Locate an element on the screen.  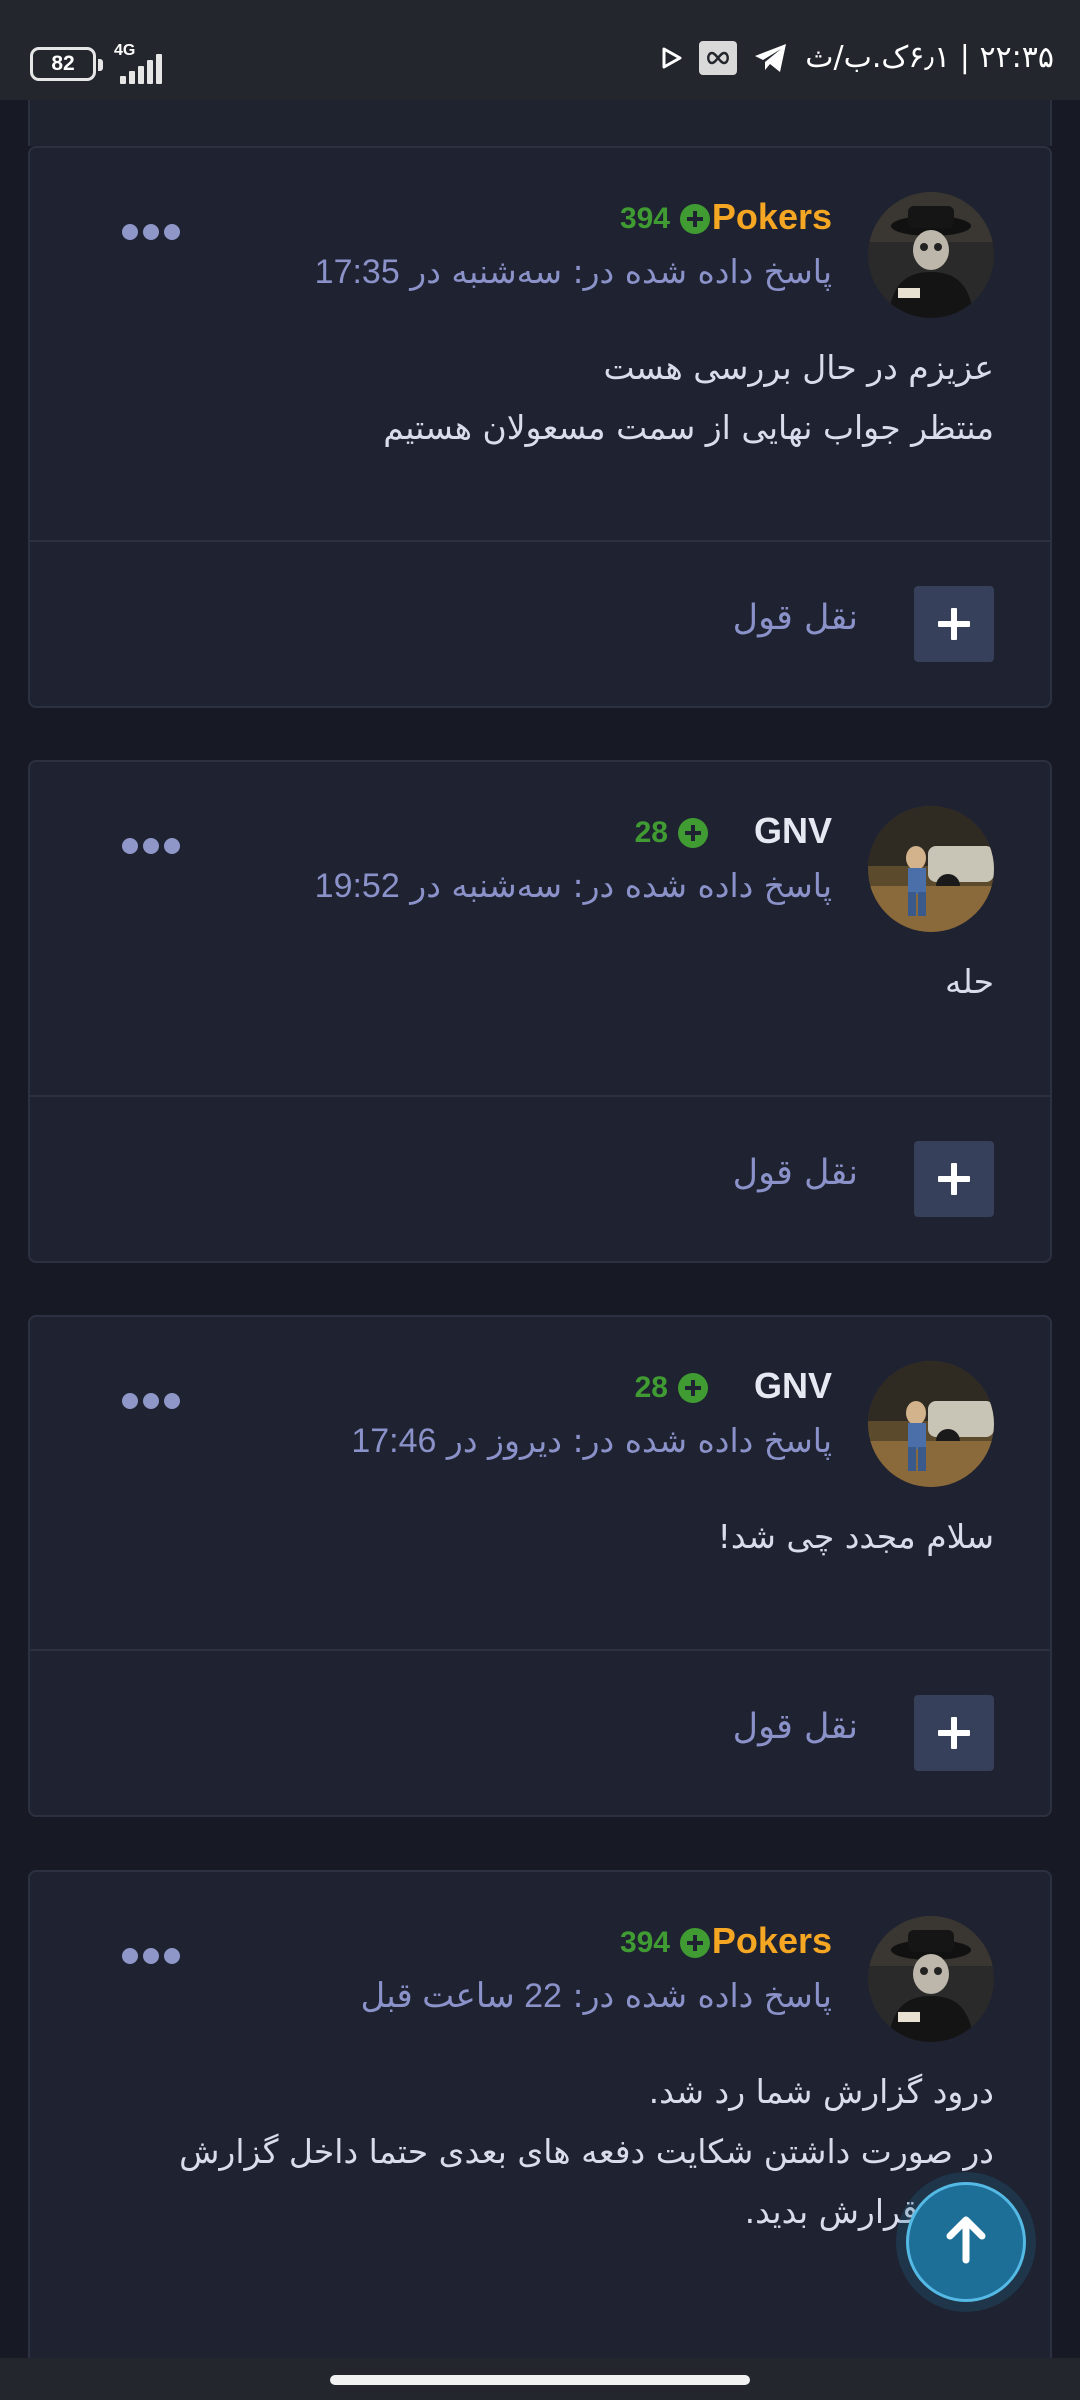
post-time: 17:35 is located at coordinates (357, 272).